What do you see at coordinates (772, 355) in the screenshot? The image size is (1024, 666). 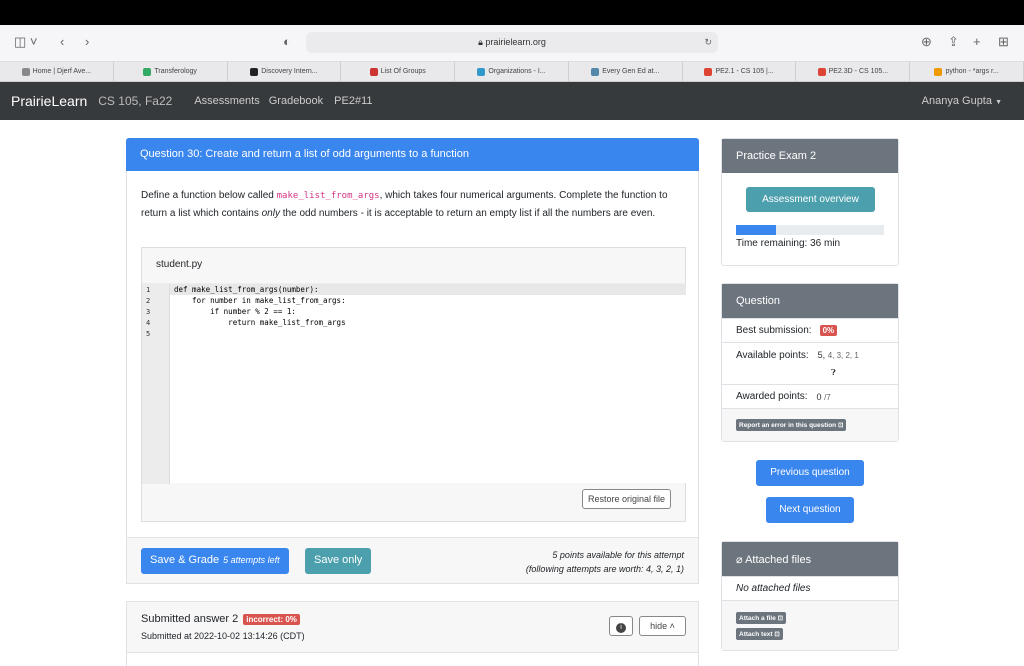 I see `available-label: Available points:` at bounding box center [772, 355].